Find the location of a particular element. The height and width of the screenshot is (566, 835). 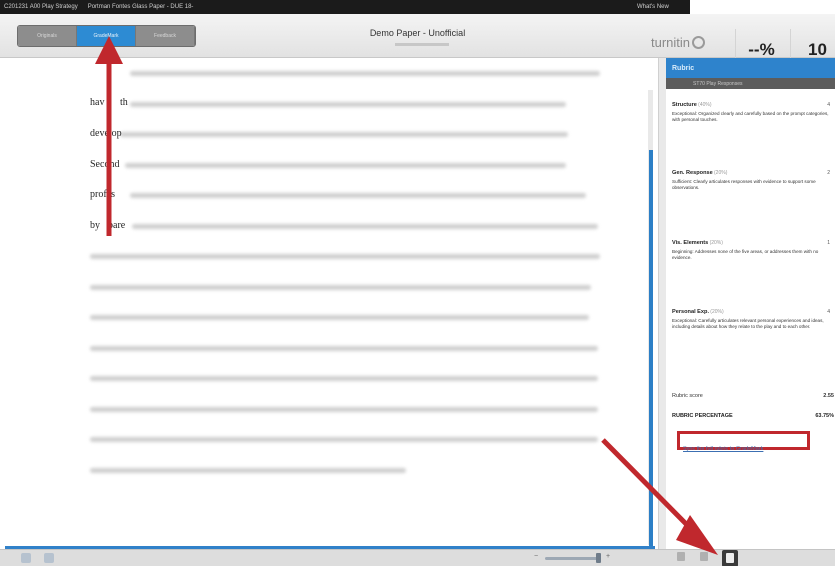

arrow-to-grademark-tab is located at coordinates (109, 136).